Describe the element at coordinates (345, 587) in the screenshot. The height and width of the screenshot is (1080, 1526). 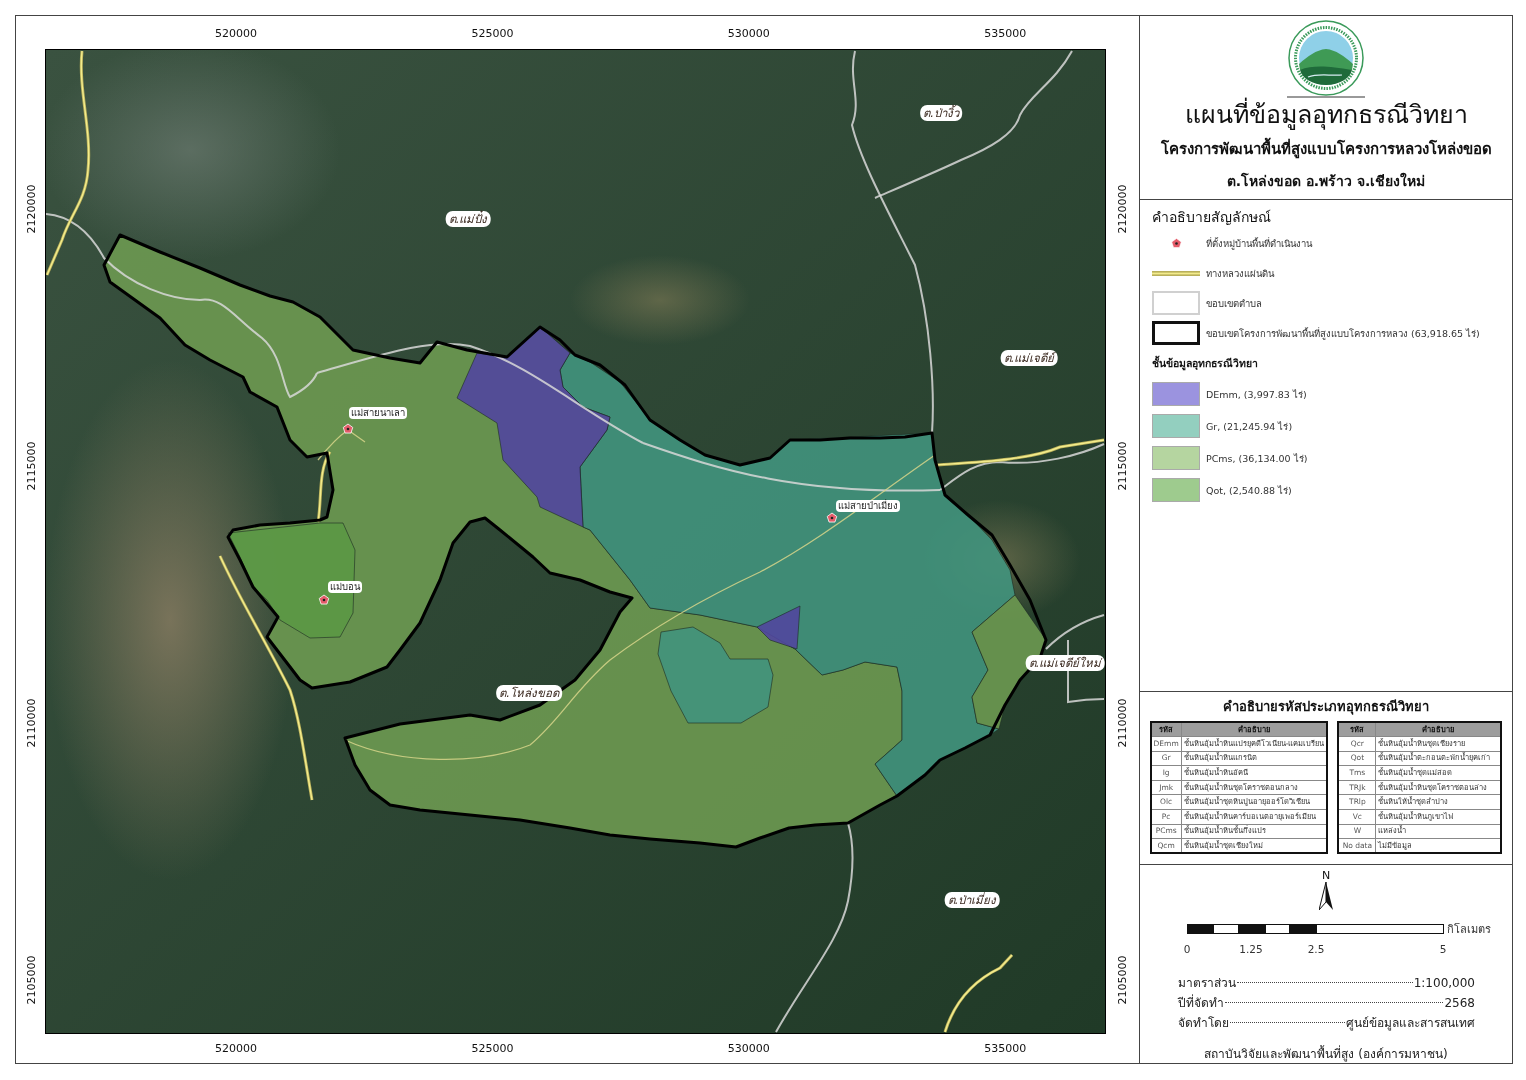
I see `village-label: แม่บอน` at that location.